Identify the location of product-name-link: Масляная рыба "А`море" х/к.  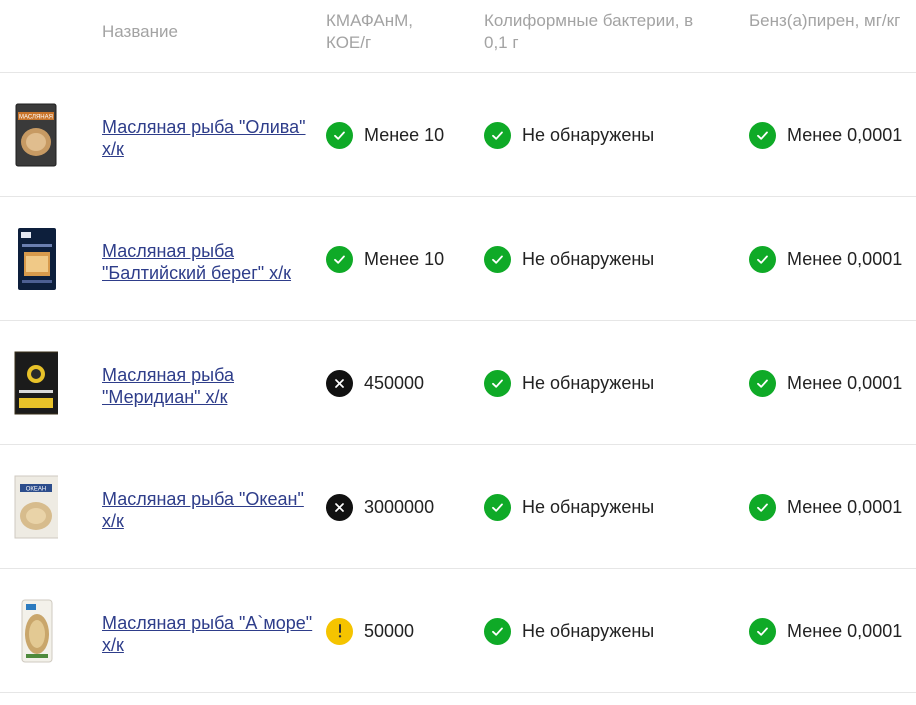
(209, 634).